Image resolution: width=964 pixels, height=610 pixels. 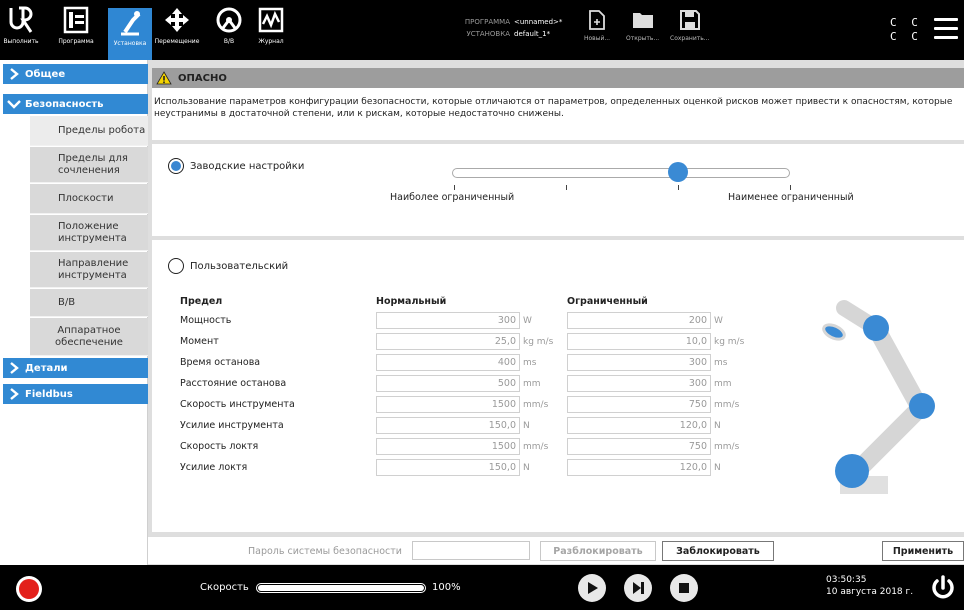 What do you see at coordinates (592, 588) in the screenshot?
I see `play-button` at bounding box center [592, 588].